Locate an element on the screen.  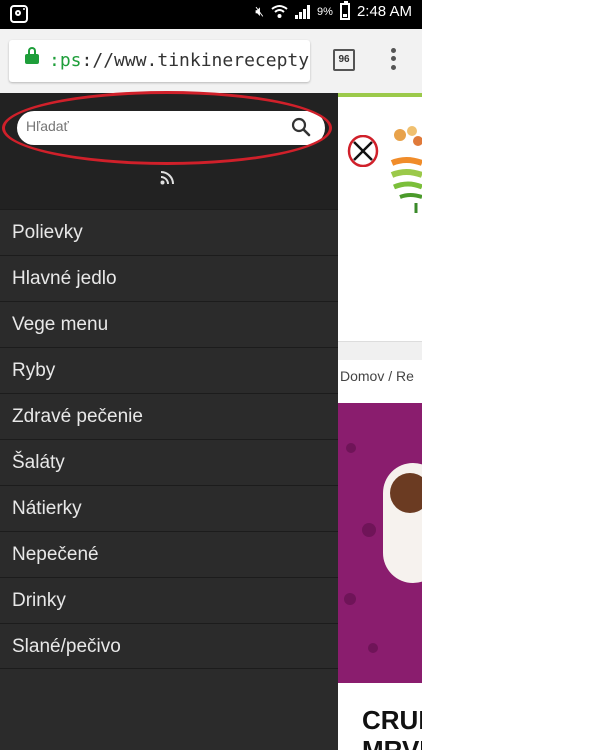
tabs-button: 96 is located at coordinates (344, 60).